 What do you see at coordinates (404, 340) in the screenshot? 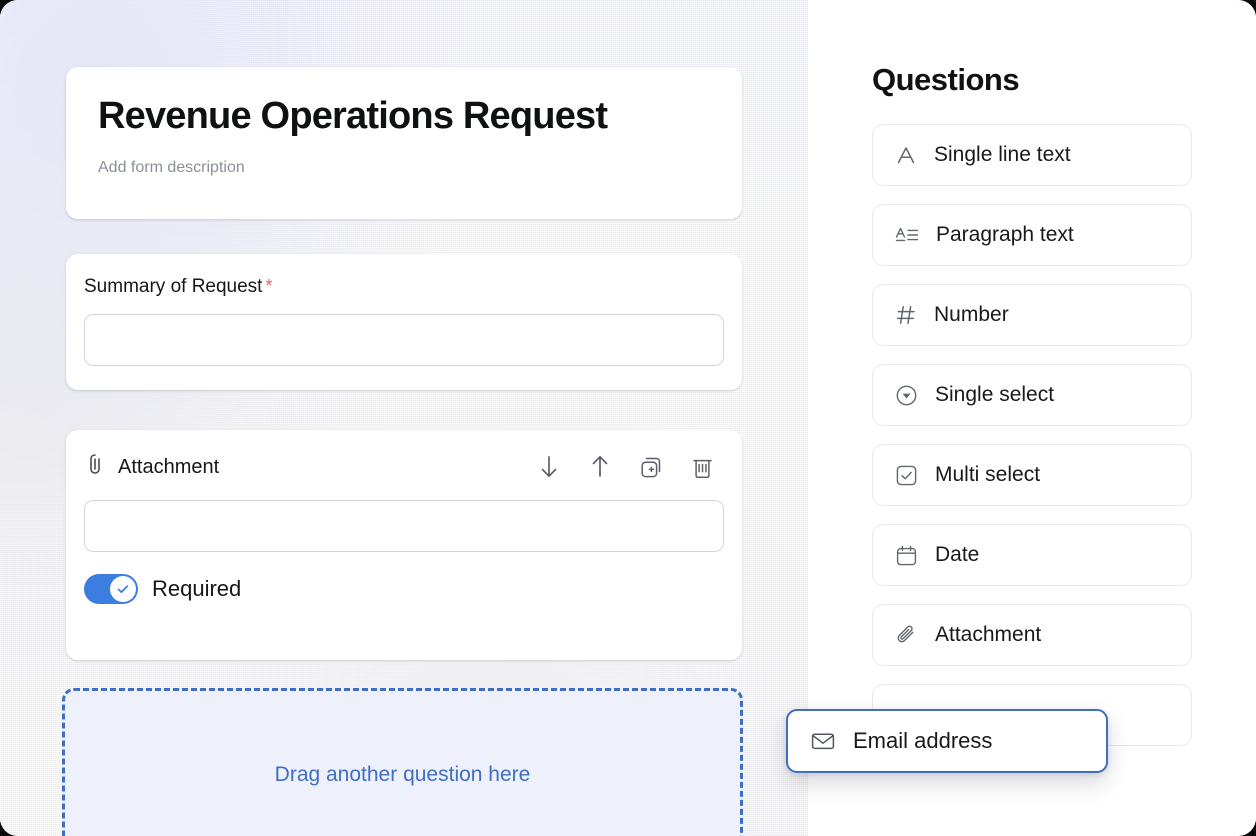
I see `summary-input` at bounding box center [404, 340].